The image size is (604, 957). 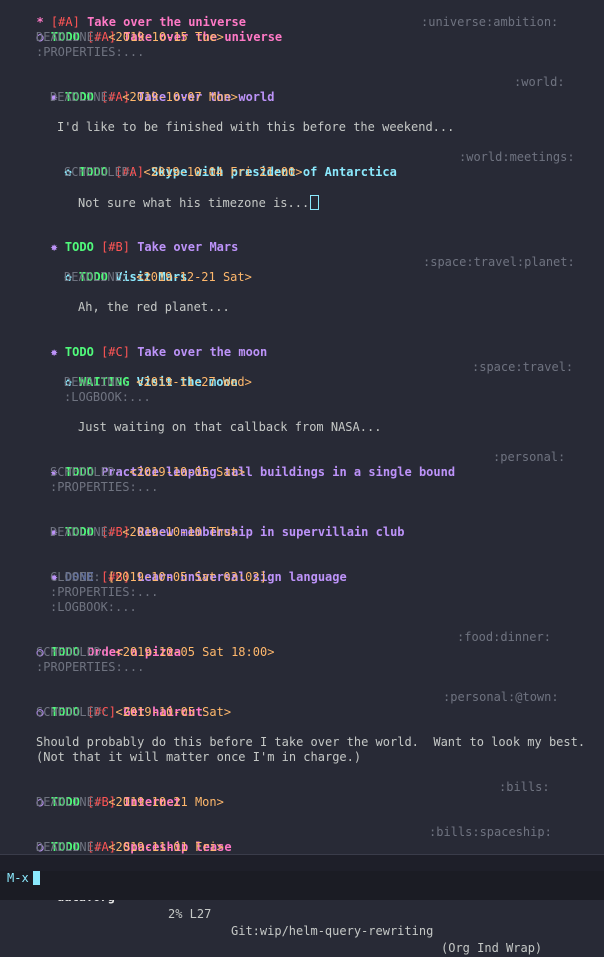 I want to click on heading-pizza: ○ TODO Order a pizza :food:dinner:, so click(x=307, y=644).